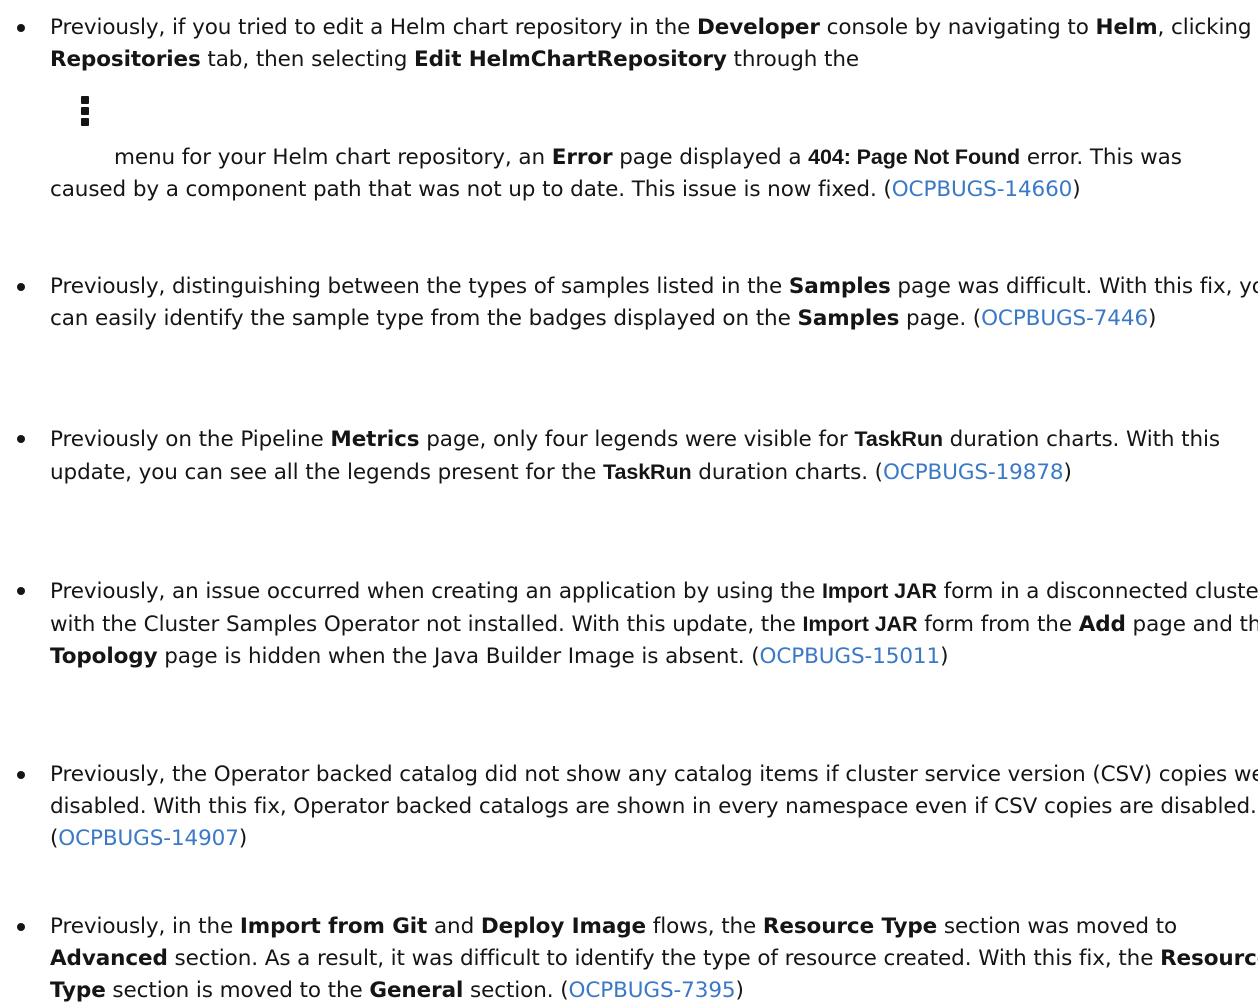 The image size is (1258, 1007). What do you see at coordinates (238, 990) in the screenshot?
I see `text: section is moved to the` at bounding box center [238, 990].